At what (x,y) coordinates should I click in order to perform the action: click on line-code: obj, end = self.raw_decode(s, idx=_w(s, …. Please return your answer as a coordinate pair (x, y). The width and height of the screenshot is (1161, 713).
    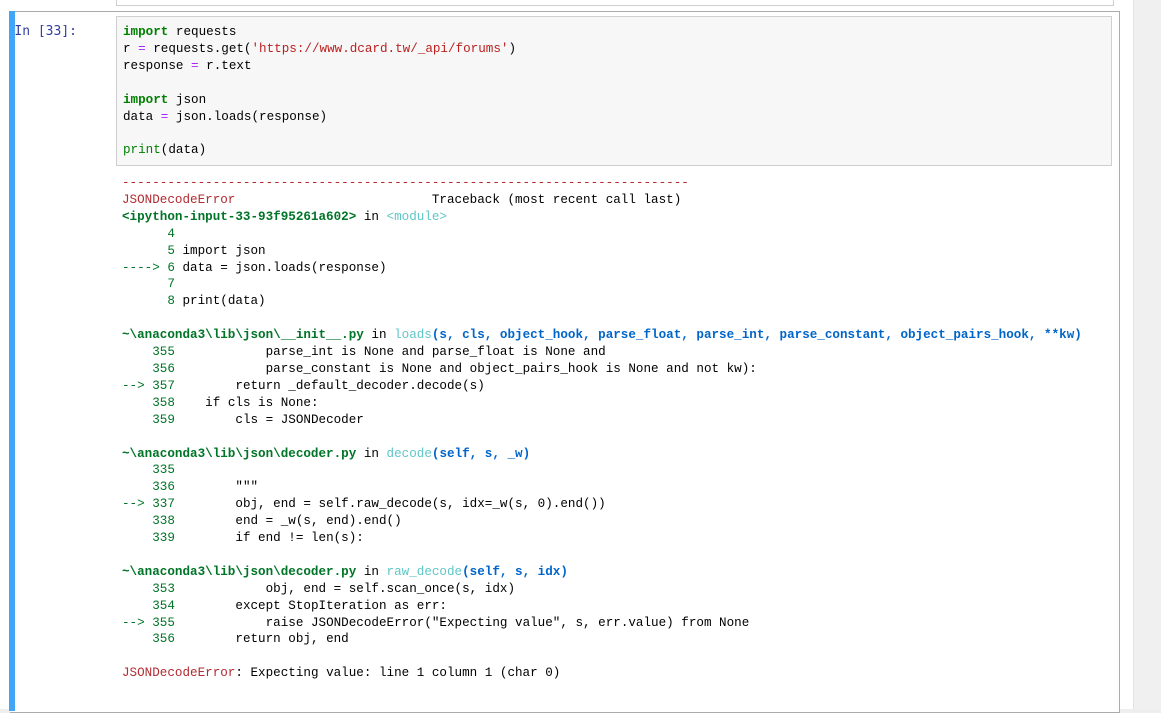
    Looking at the image, I should click on (390, 504).